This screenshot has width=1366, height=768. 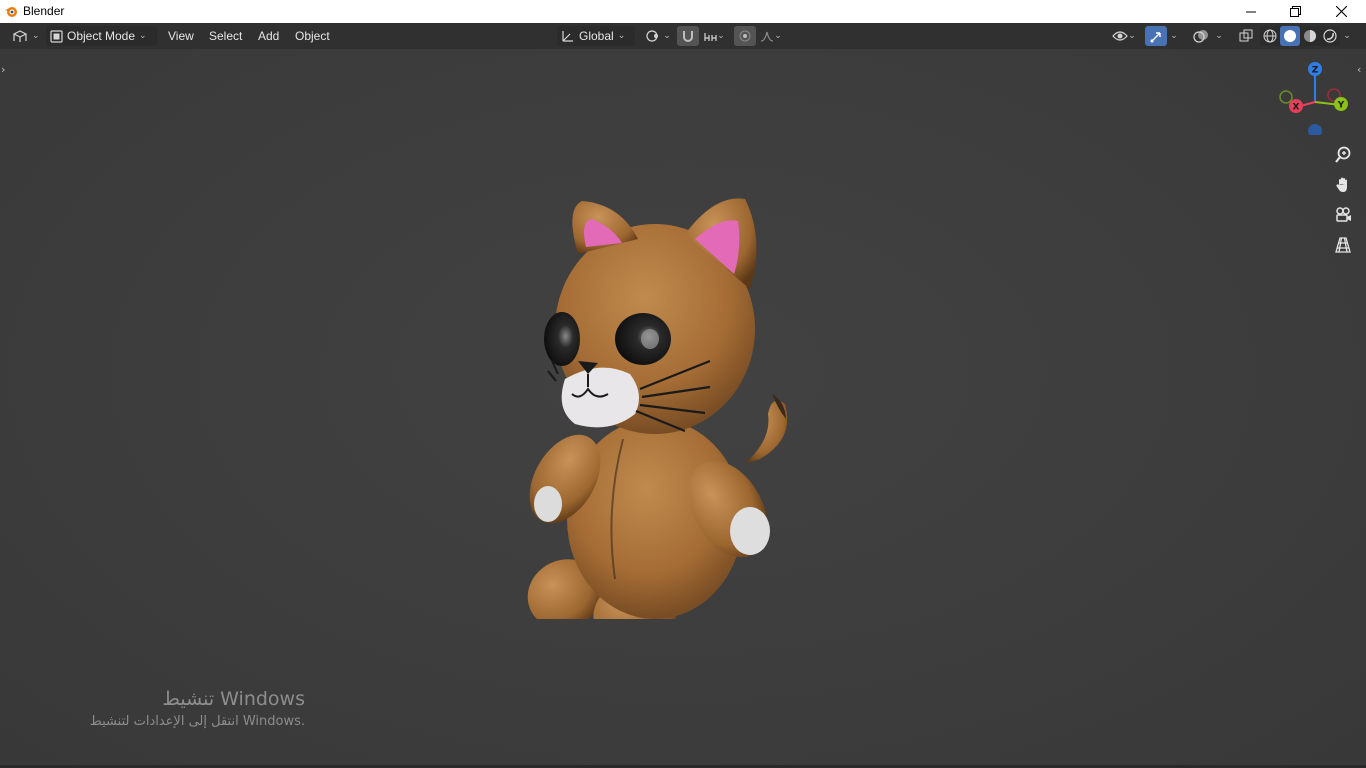 I want to click on solid-sphere-icon, so click(x=1290, y=36).